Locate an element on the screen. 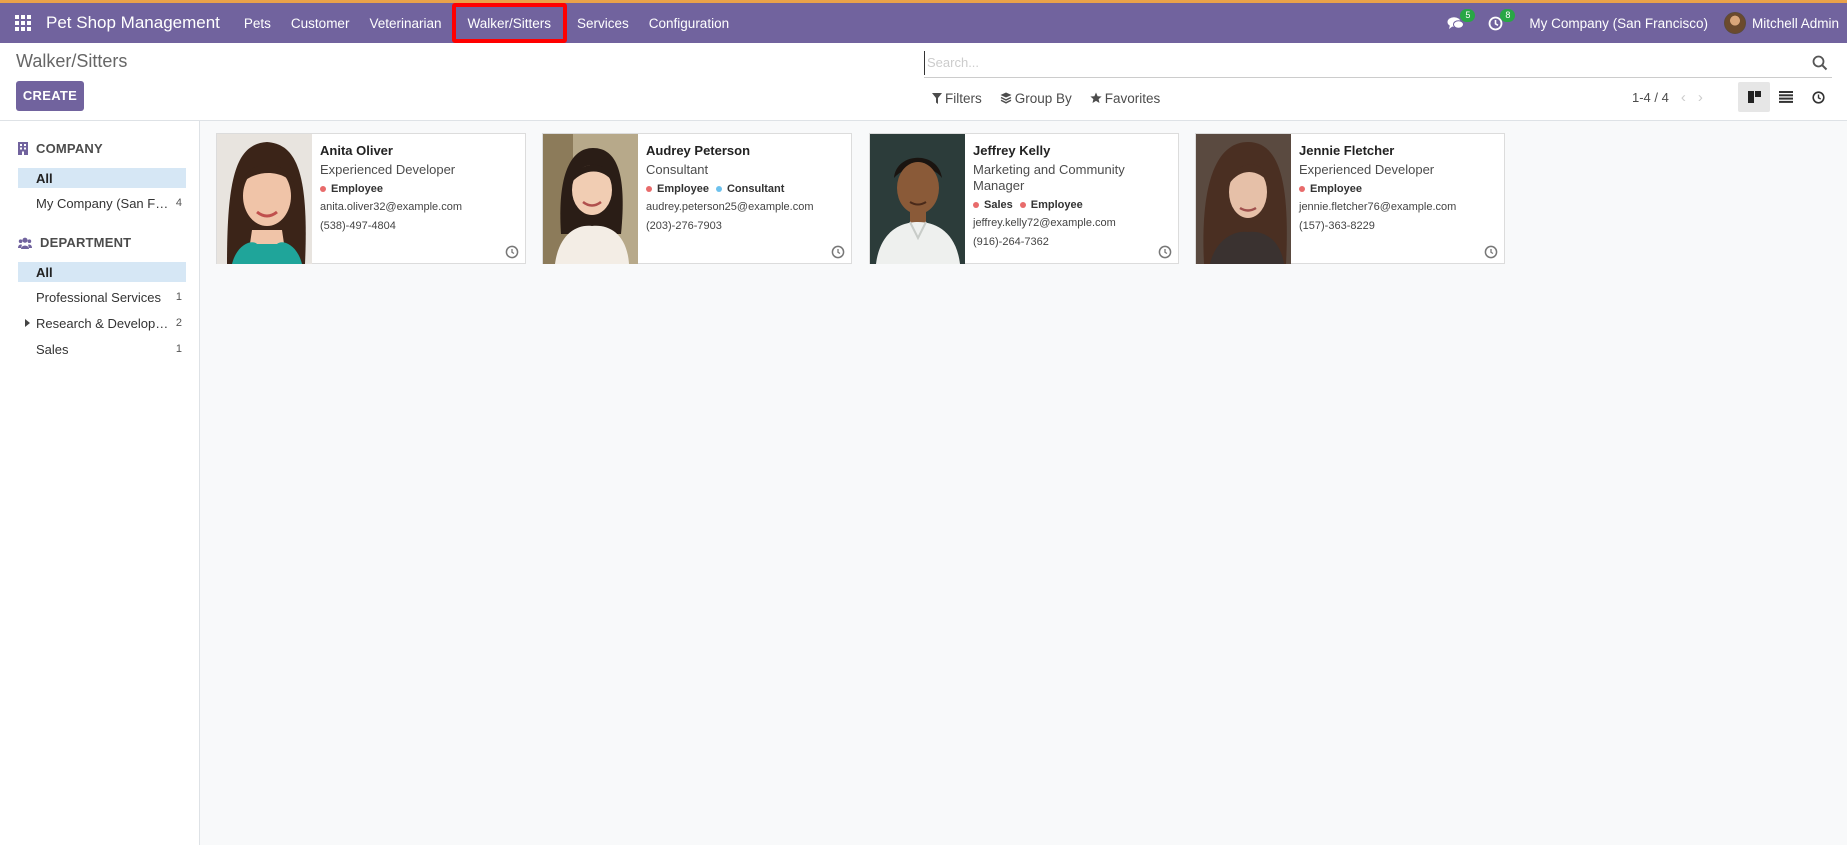 The width and height of the screenshot is (1847, 845). apps-menu-icon is located at coordinates (23, 23).